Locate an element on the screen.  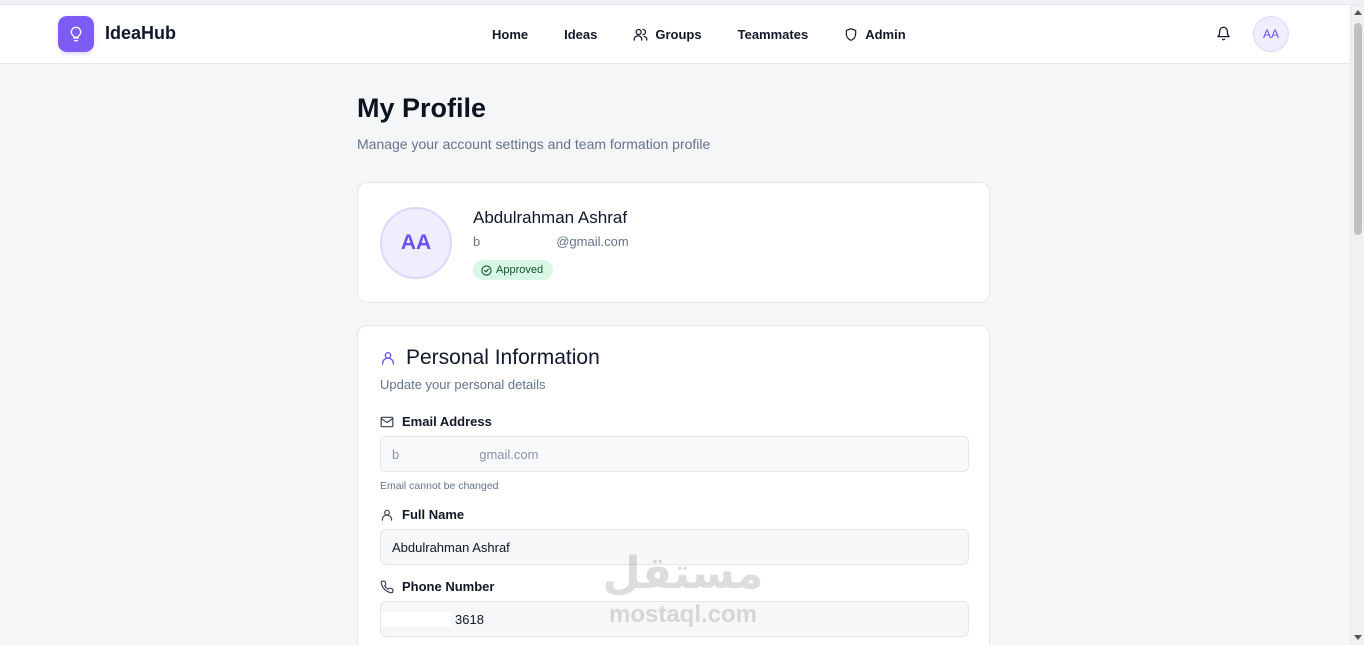
profile-name: Abdulrahman Ashraf is located at coordinates (550, 217).